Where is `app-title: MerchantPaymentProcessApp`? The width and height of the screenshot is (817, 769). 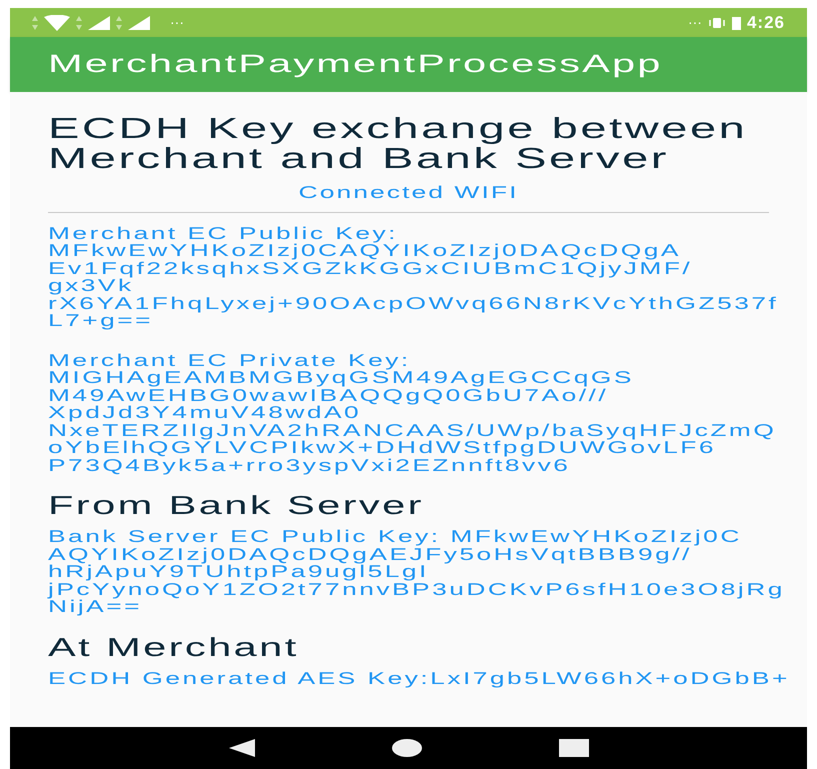 app-title: MerchantPaymentProcessApp is located at coordinates (355, 64).